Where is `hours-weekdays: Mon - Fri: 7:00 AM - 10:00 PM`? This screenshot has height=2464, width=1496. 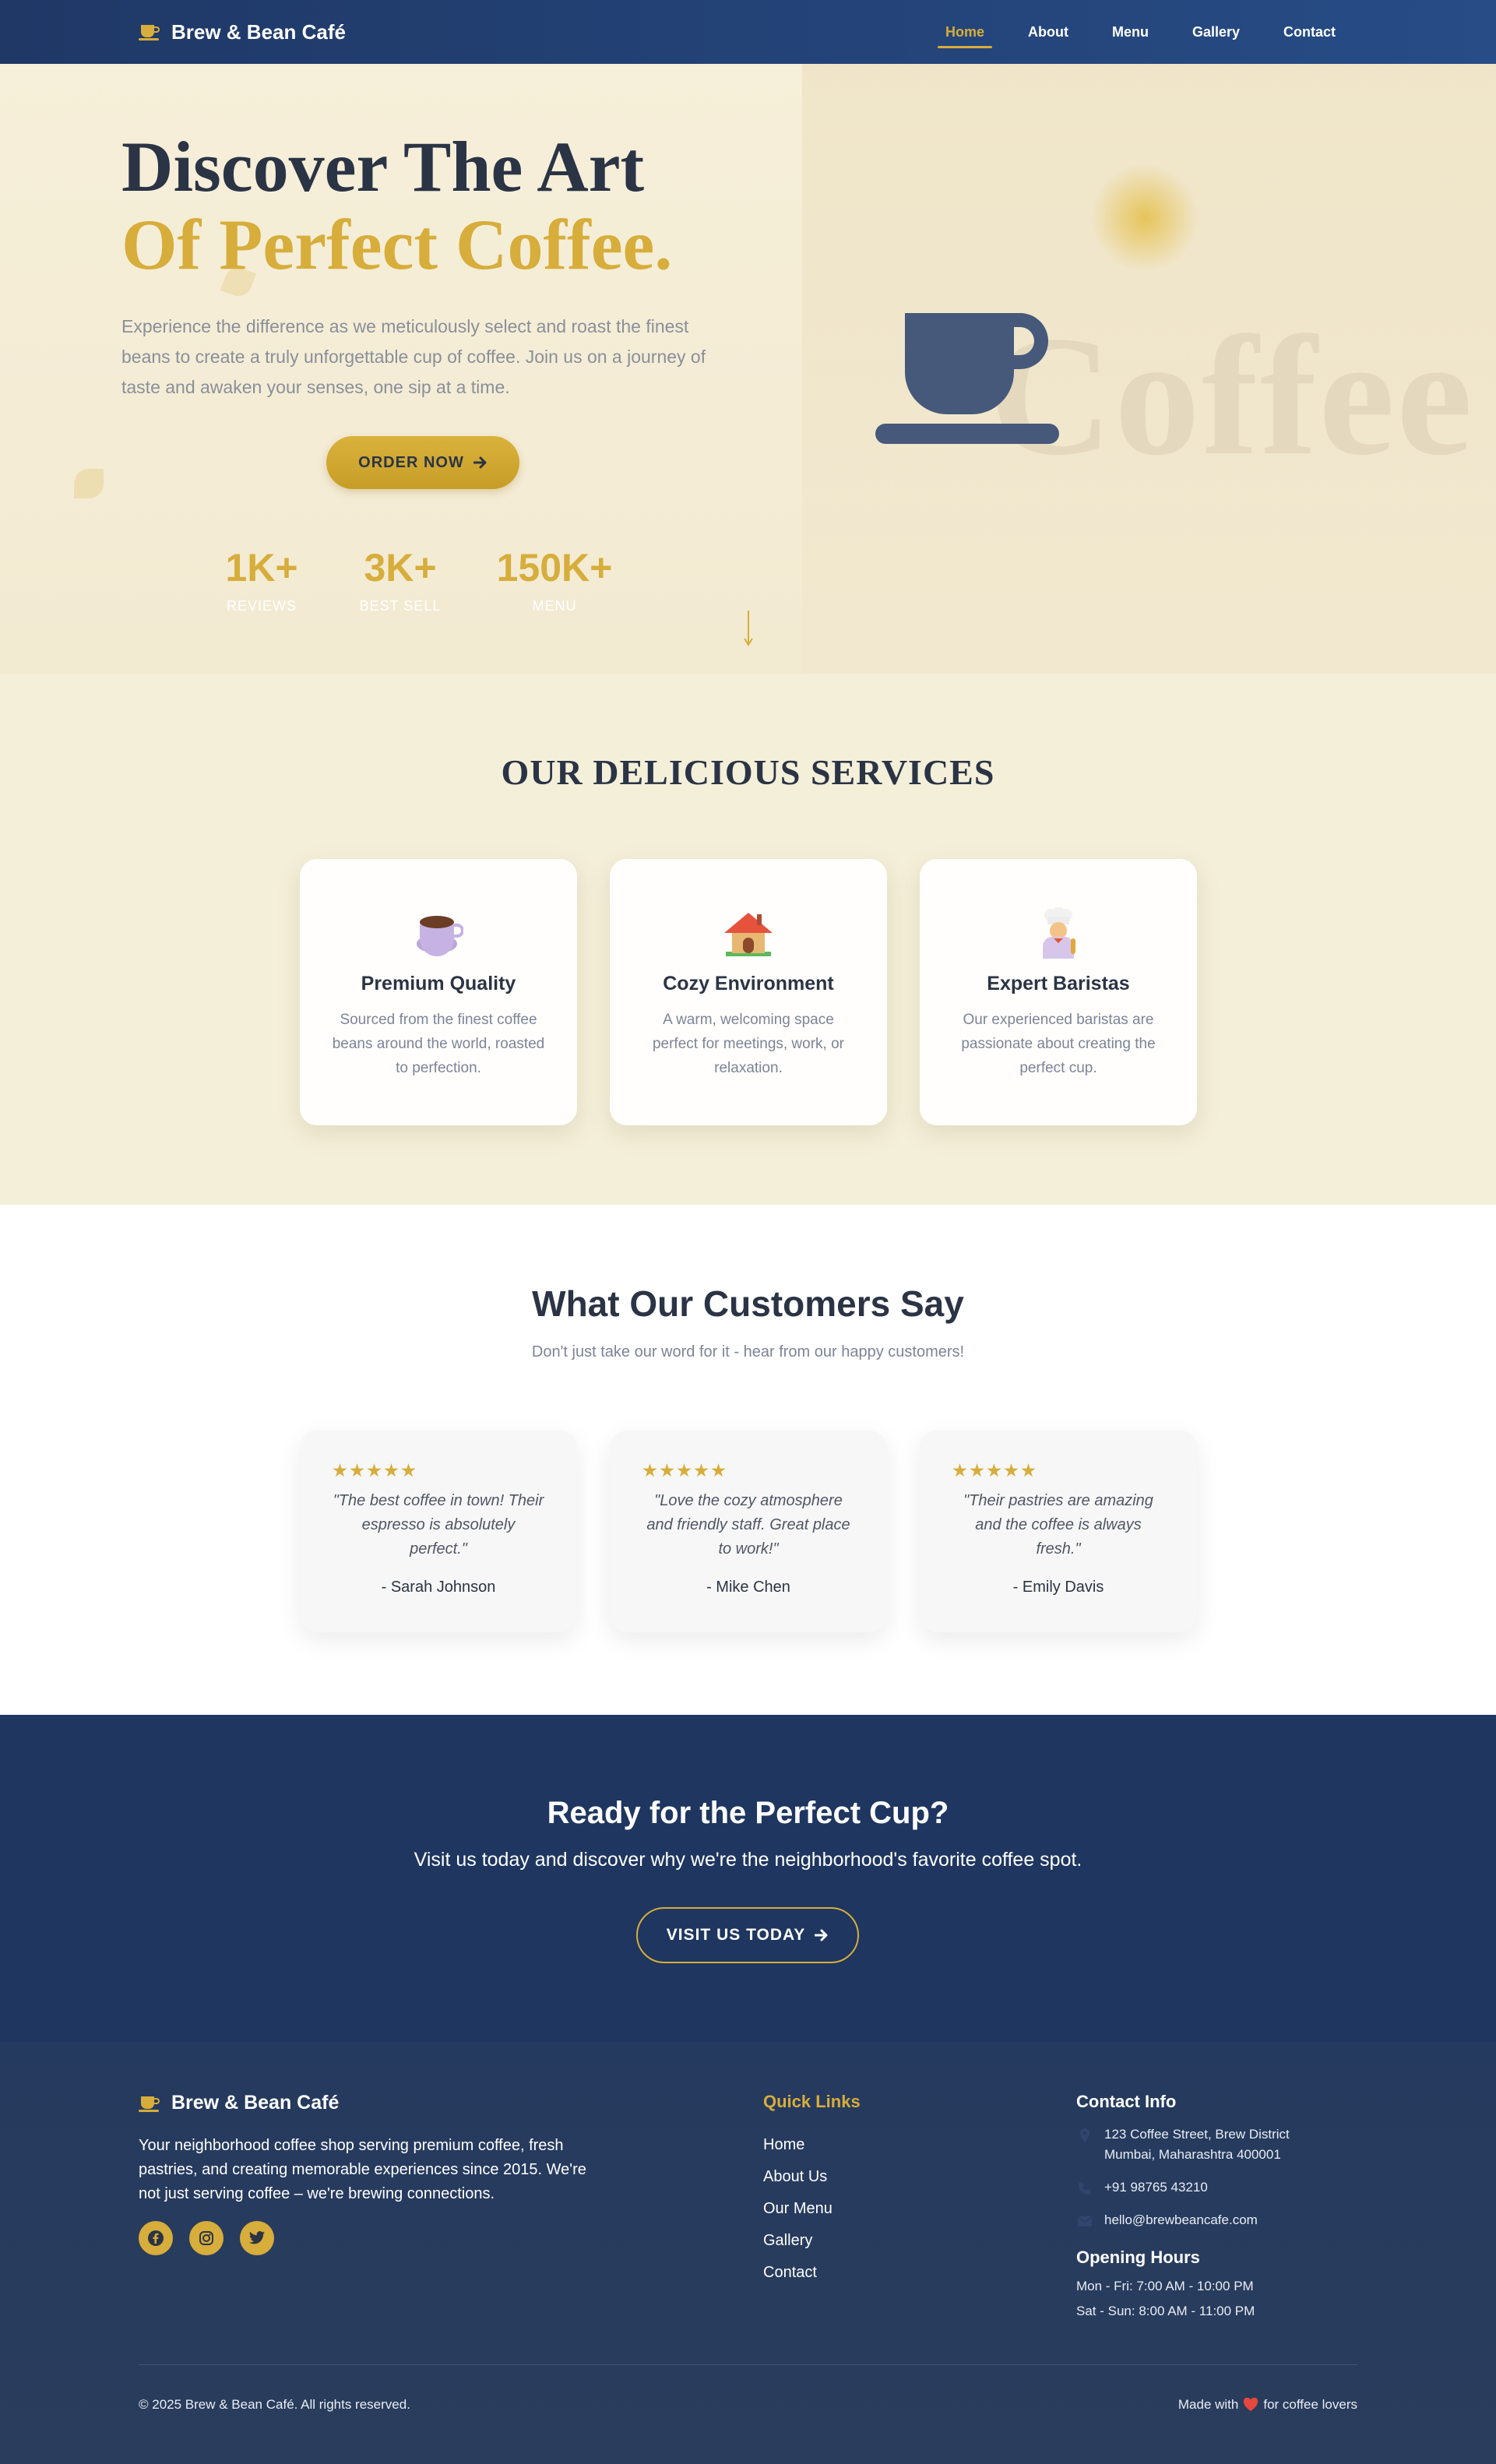 hours-weekdays: Mon - Fri: 7:00 AM - 10:00 PM is located at coordinates (1165, 2286).